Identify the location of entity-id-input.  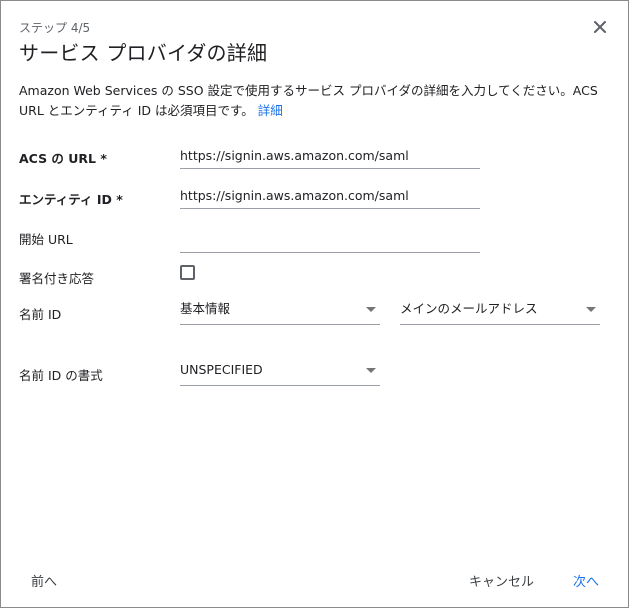
(330, 195).